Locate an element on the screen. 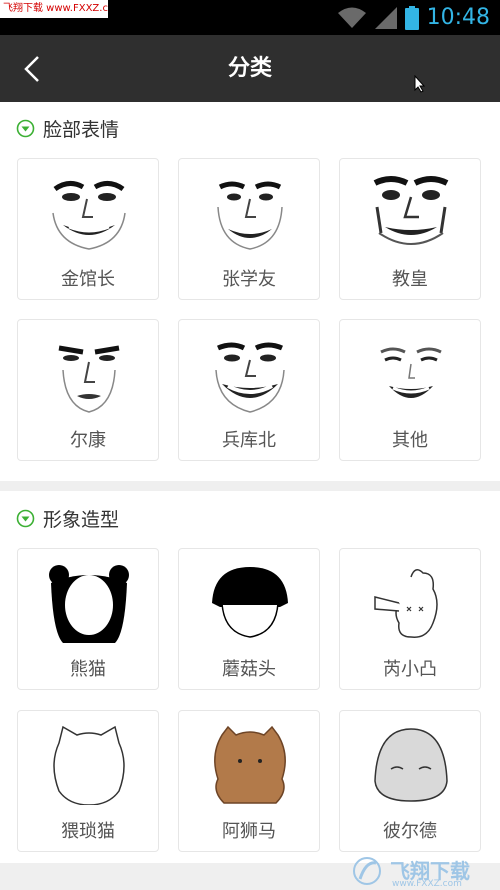 Image resolution: width=500 pixels, height=890 pixels. battery-icon is located at coordinates (411, 17).